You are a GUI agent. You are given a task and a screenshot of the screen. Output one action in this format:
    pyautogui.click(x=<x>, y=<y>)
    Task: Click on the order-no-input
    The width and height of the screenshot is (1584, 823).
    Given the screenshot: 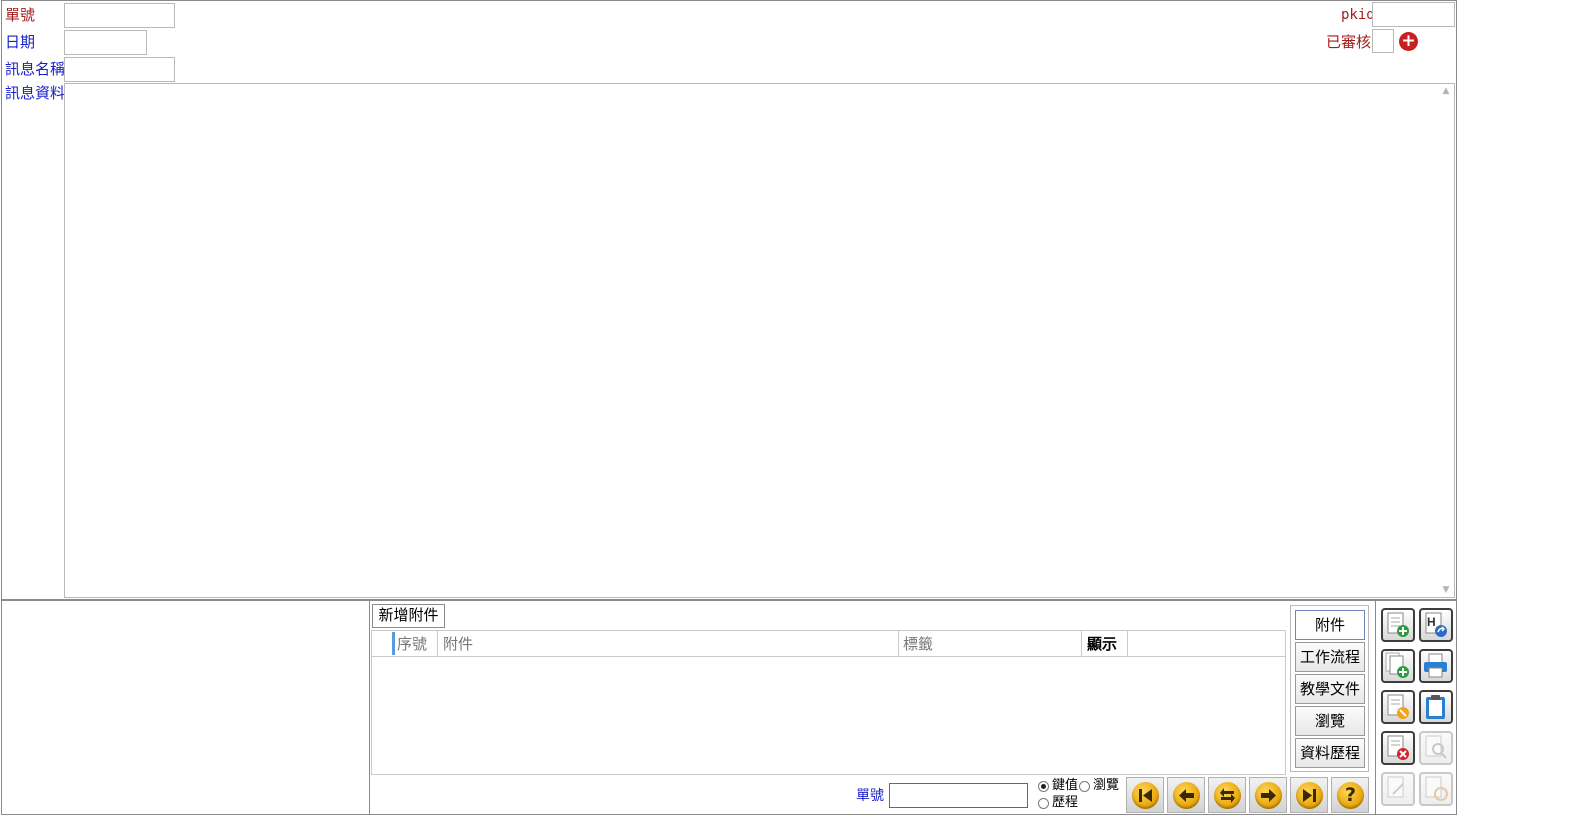 What is the action you would take?
    pyautogui.click(x=119, y=15)
    